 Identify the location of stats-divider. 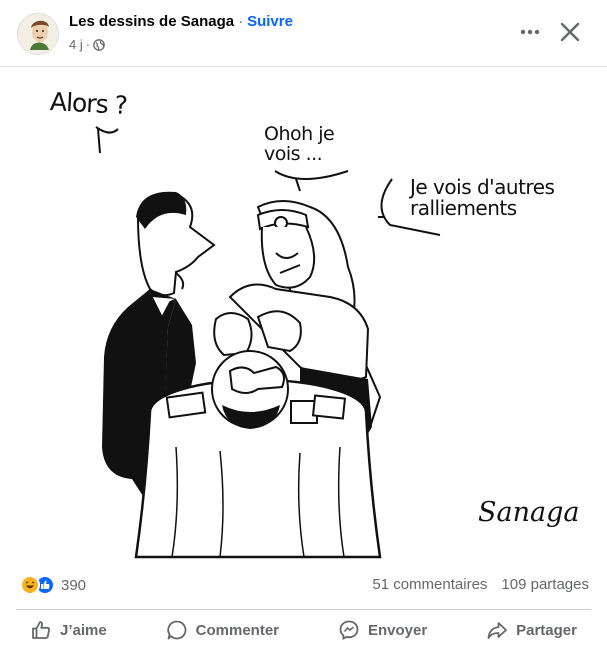
(303, 609).